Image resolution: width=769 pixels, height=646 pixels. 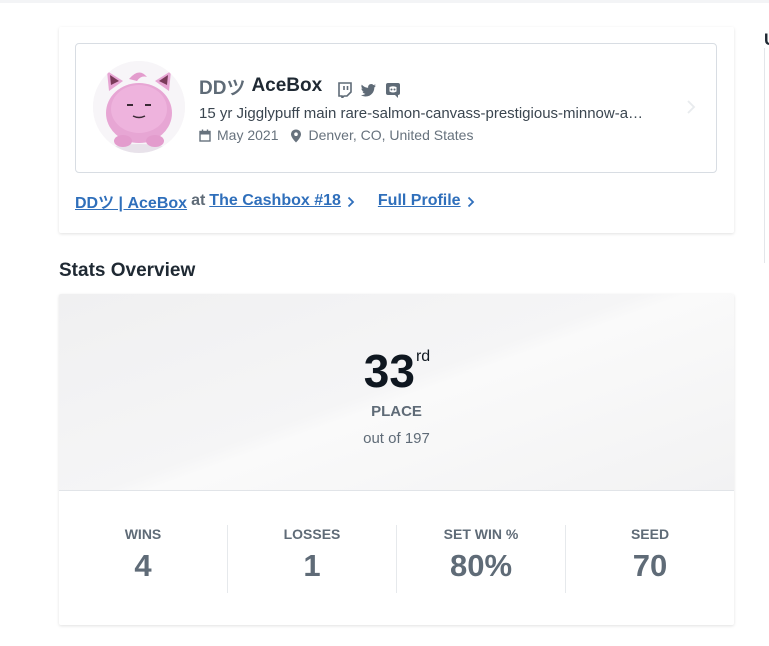 What do you see at coordinates (131, 203) in the screenshot?
I see `event-entrant-name: DDツ | AceBox` at bounding box center [131, 203].